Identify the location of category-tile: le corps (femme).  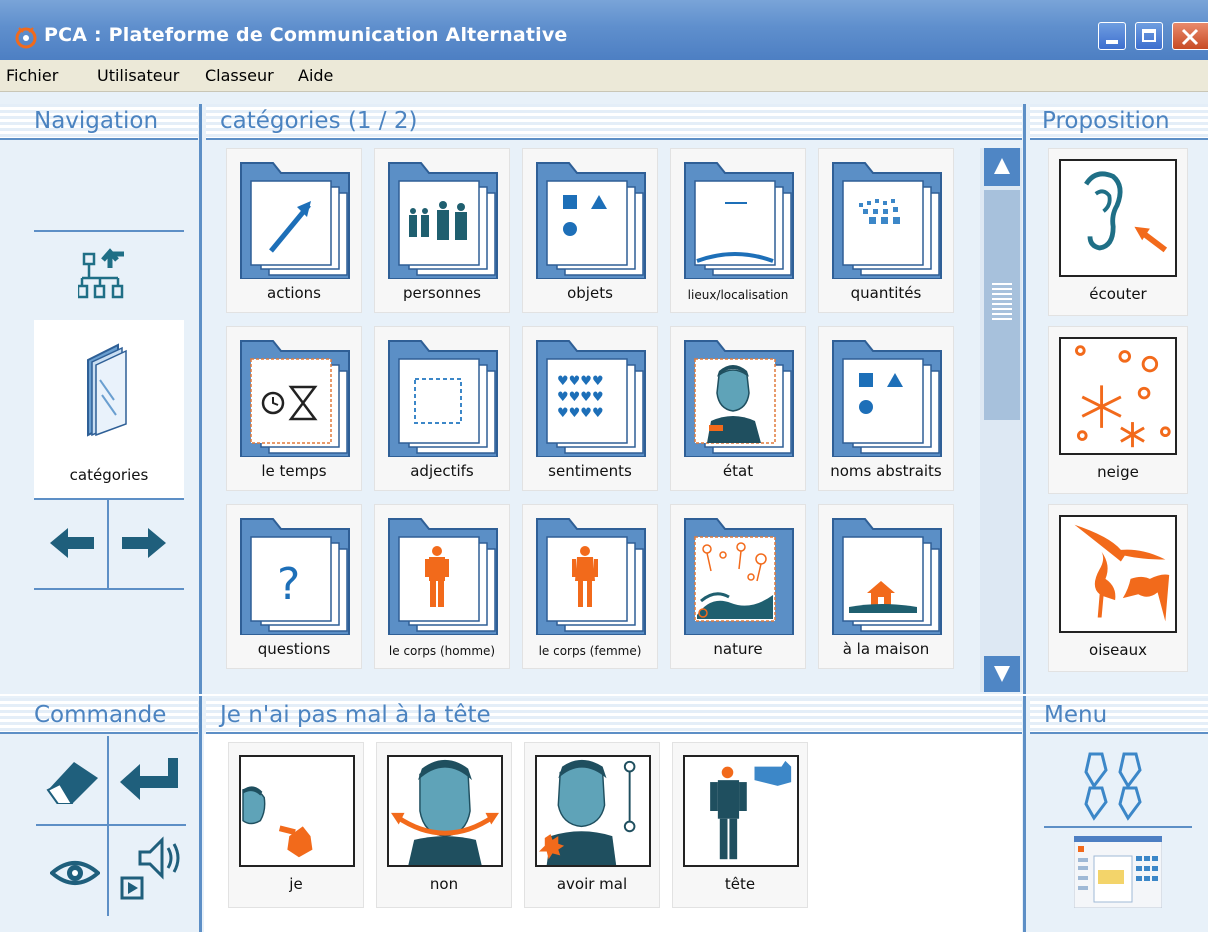
(590, 586).